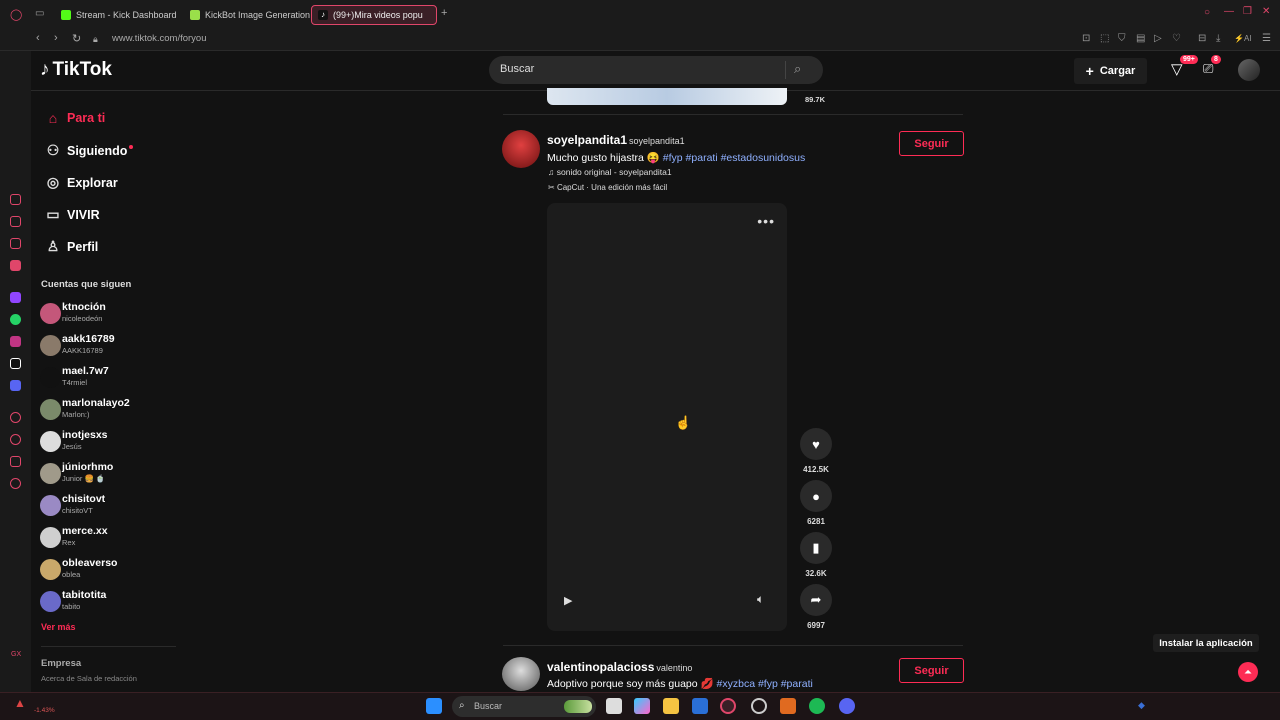 The image size is (1280, 720). What do you see at coordinates (110, 507) in the screenshot?
I see `account-item: chisitovt chisitoVT` at bounding box center [110, 507].